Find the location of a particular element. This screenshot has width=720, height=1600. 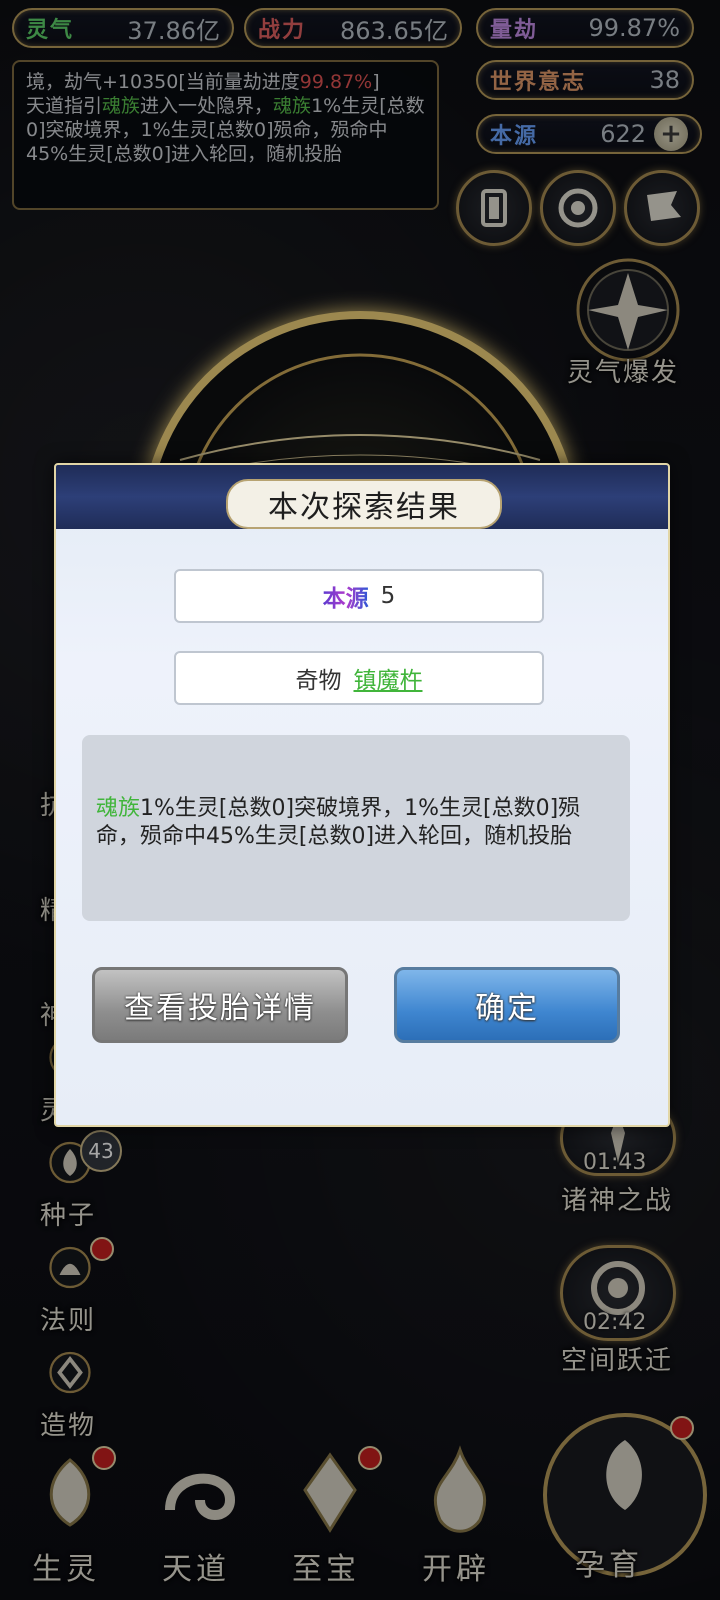

reward-qiwu-label: 奇物 is located at coordinates (318, 681).